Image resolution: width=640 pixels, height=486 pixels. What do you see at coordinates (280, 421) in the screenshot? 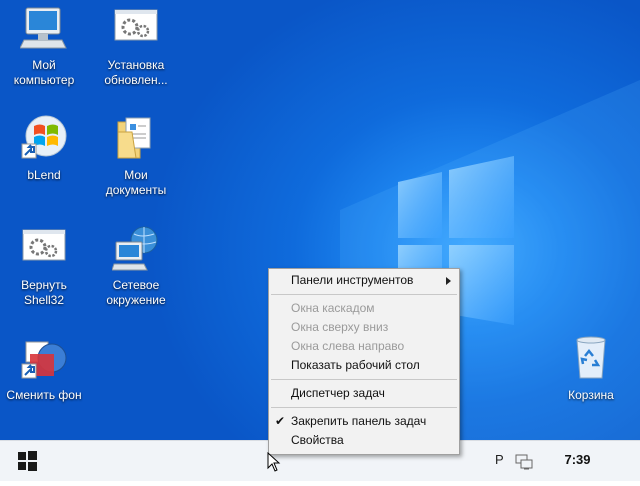
I see `checkmark-icon: ✔` at bounding box center [280, 421].